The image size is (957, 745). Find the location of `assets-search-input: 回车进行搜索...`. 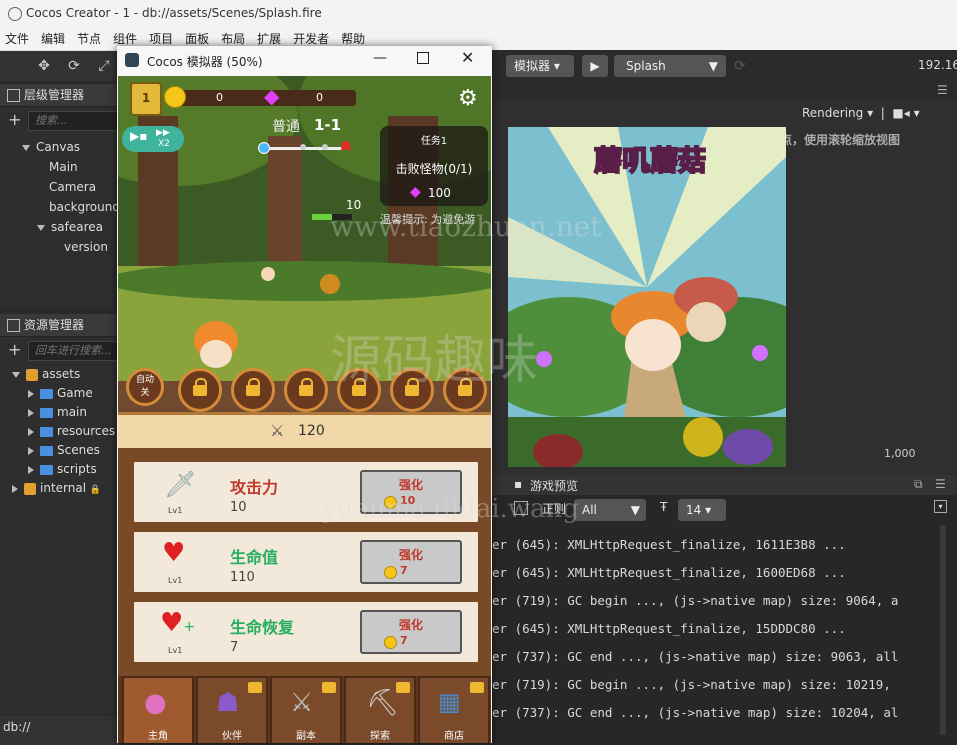

assets-search-input: 回车进行搜索... is located at coordinates (74, 351).